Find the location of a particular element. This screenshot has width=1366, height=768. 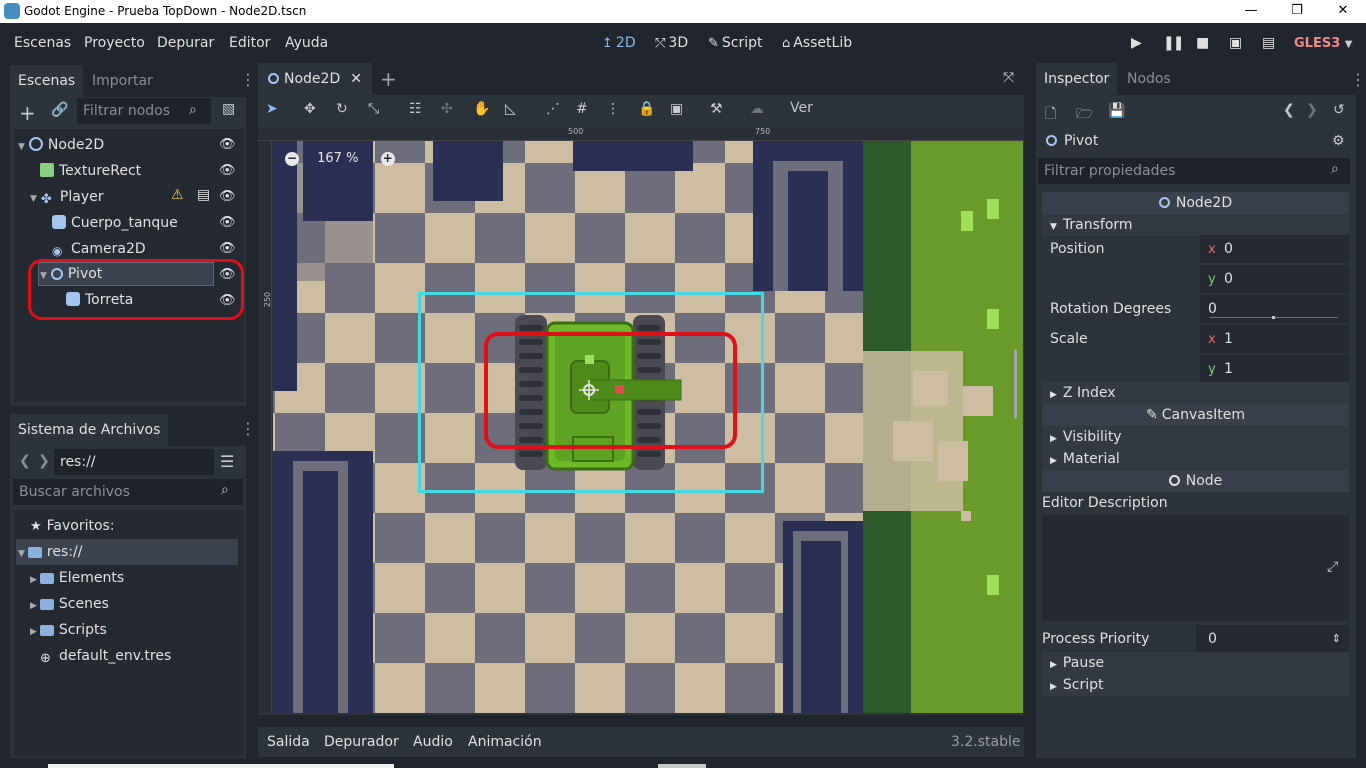

open-folder-icon: 🗁 is located at coordinates (1084, 115).